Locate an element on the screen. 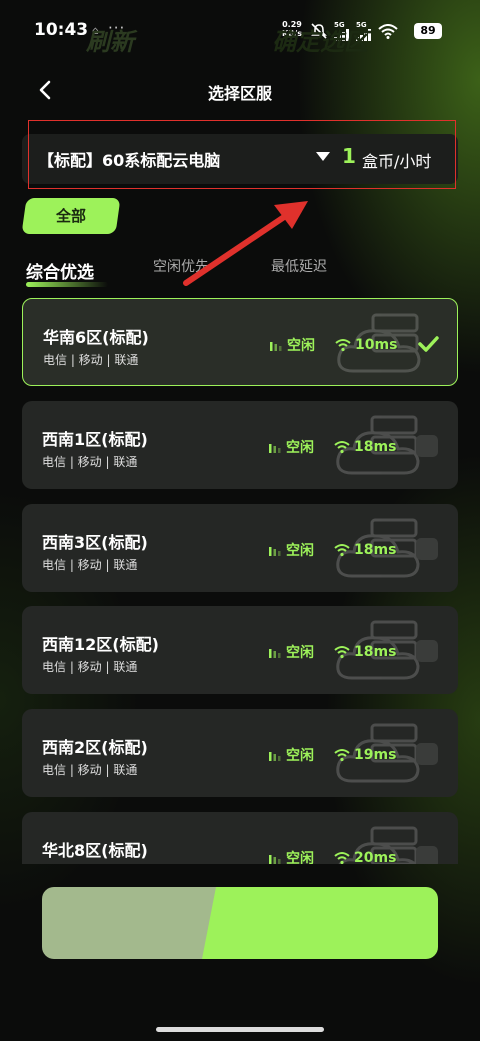  filter-chip-label: 全部 is located at coordinates (70, 216).